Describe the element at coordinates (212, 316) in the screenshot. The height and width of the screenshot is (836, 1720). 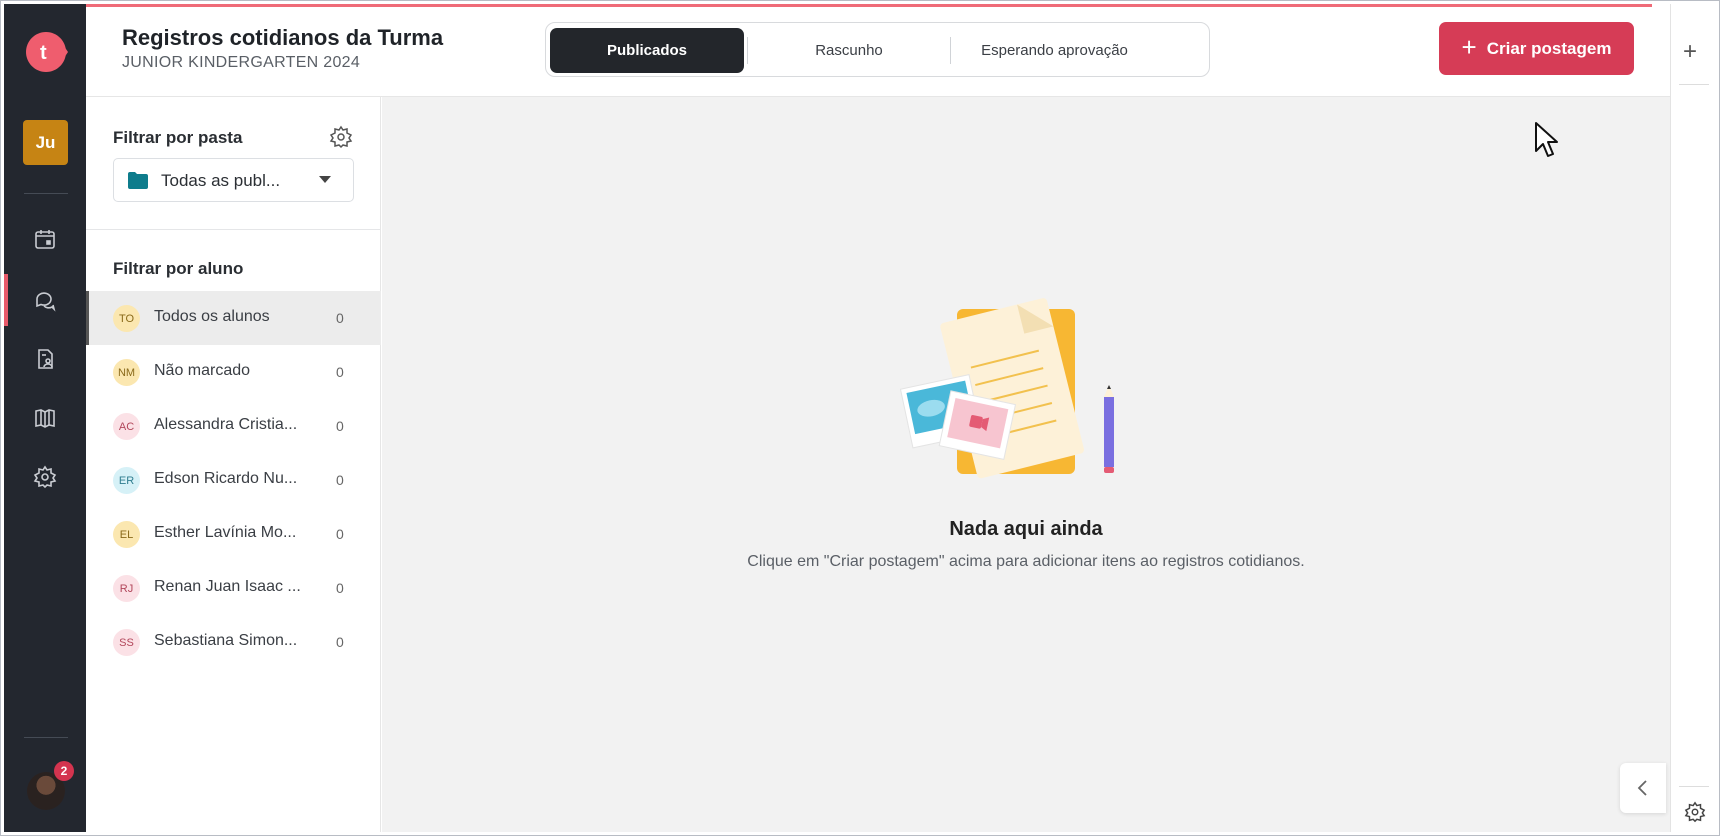
I see `student-name: Todos os alunos` at that location.